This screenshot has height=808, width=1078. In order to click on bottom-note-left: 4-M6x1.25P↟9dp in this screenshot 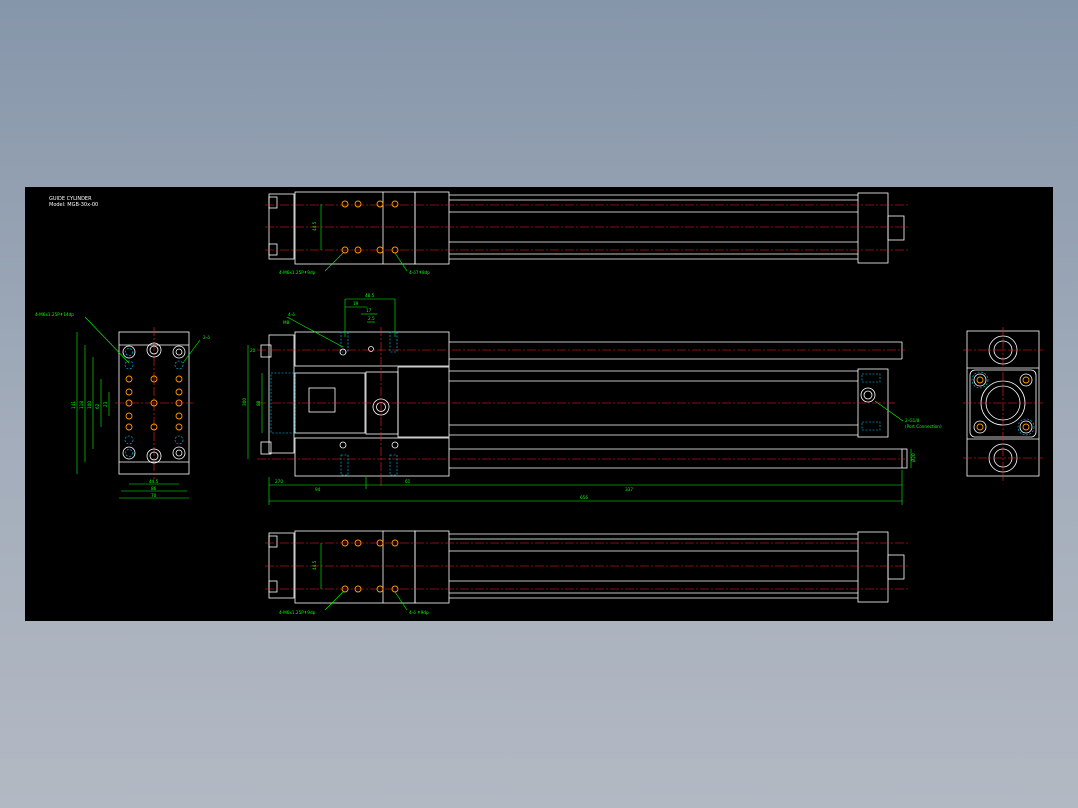, I will do `click(297, 612)`.